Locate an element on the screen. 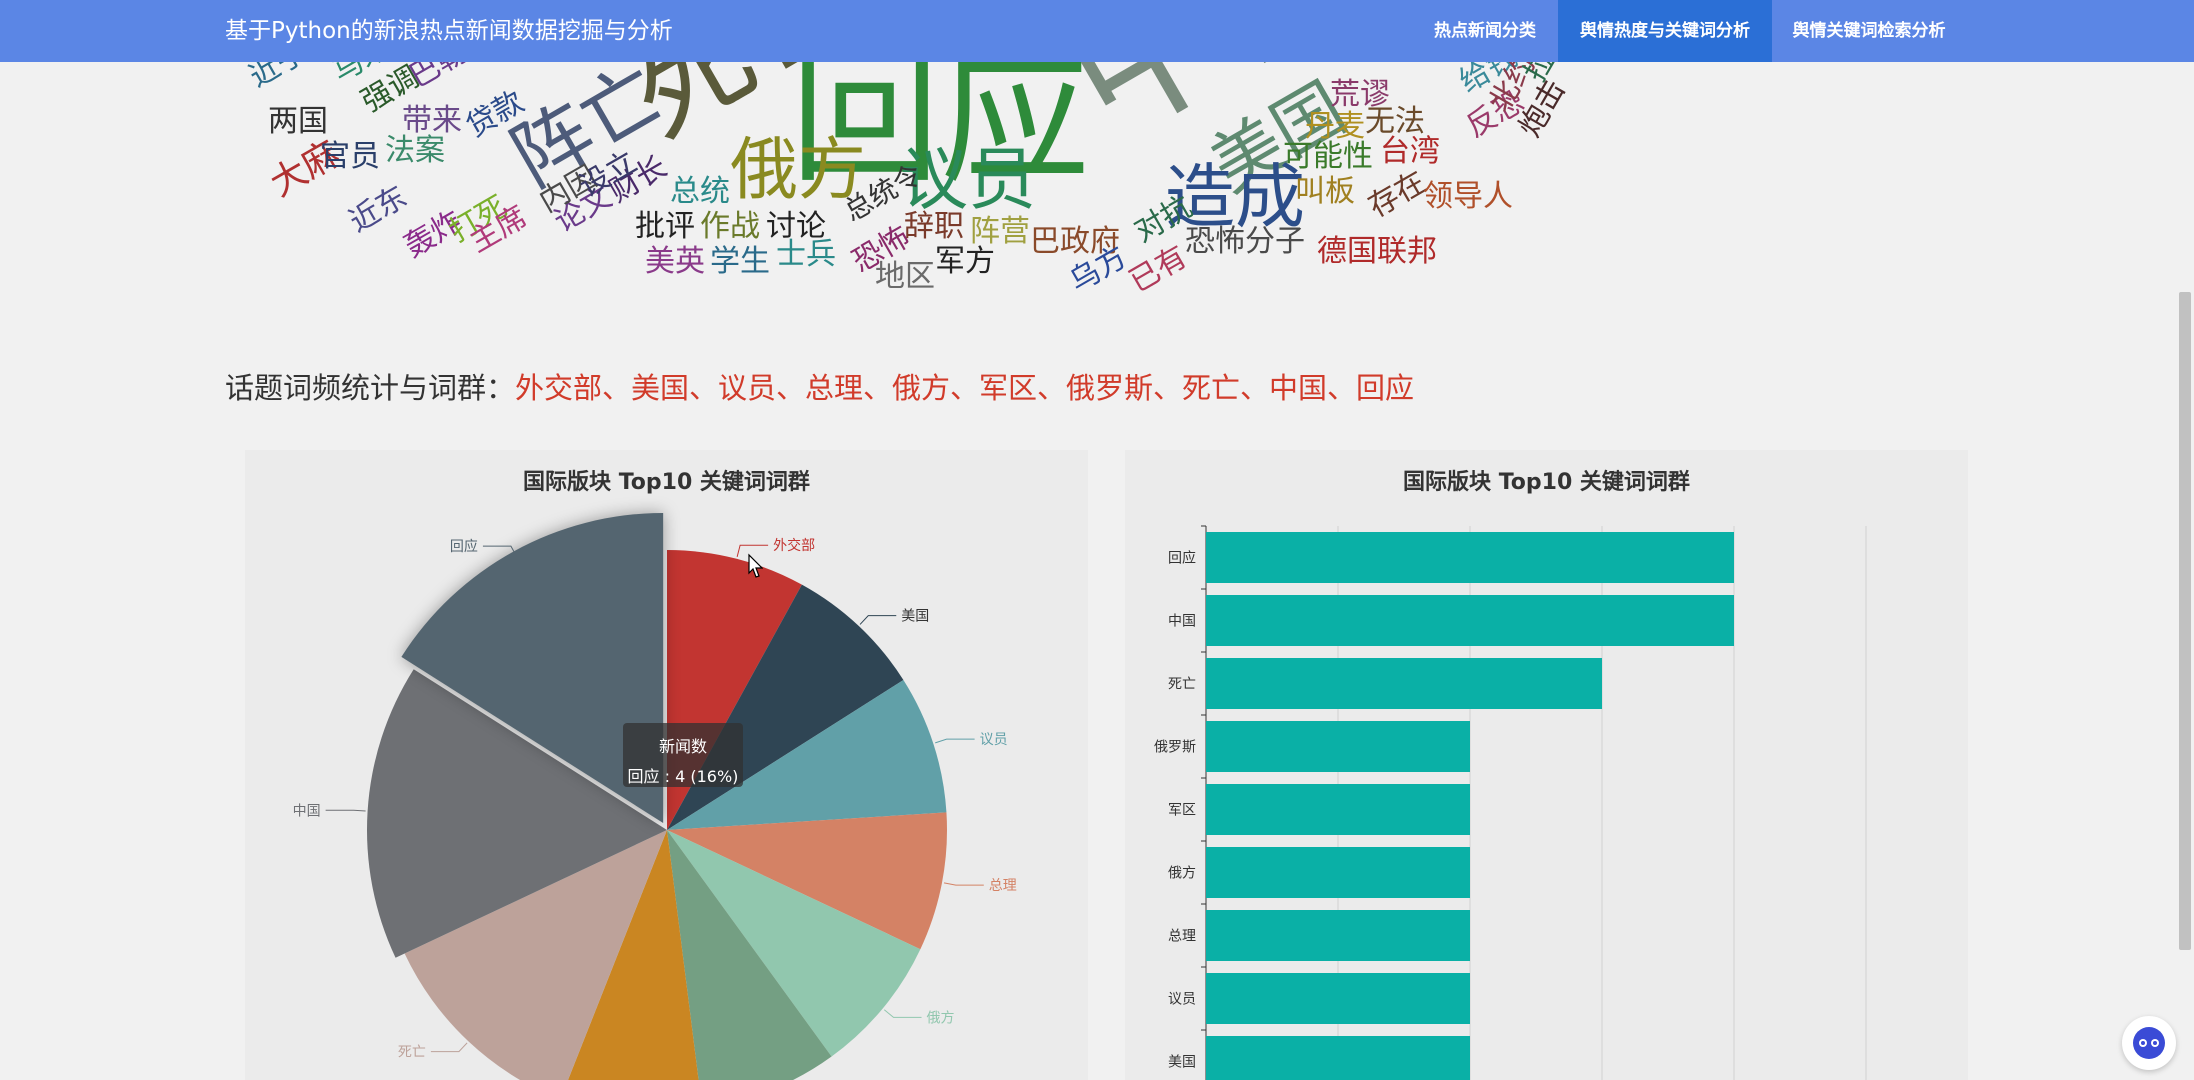 The image size is (2194, 1080). word-cloud-word: 总统 is located at coordinates (700, 191).